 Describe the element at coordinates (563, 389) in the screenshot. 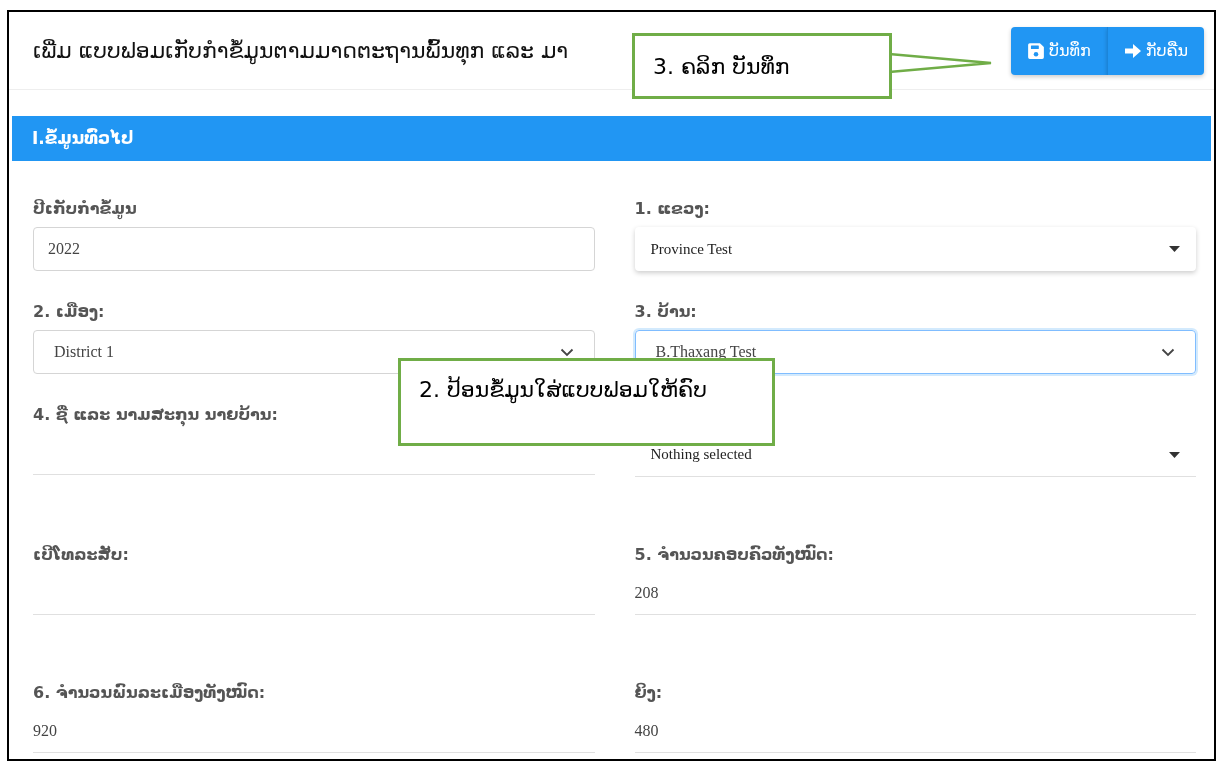

I see `callout-text: 2. ປ້ອນຂໍ້ມູນໃສ່ແບບຟອມໃຫ້ຄົບ` at that location.